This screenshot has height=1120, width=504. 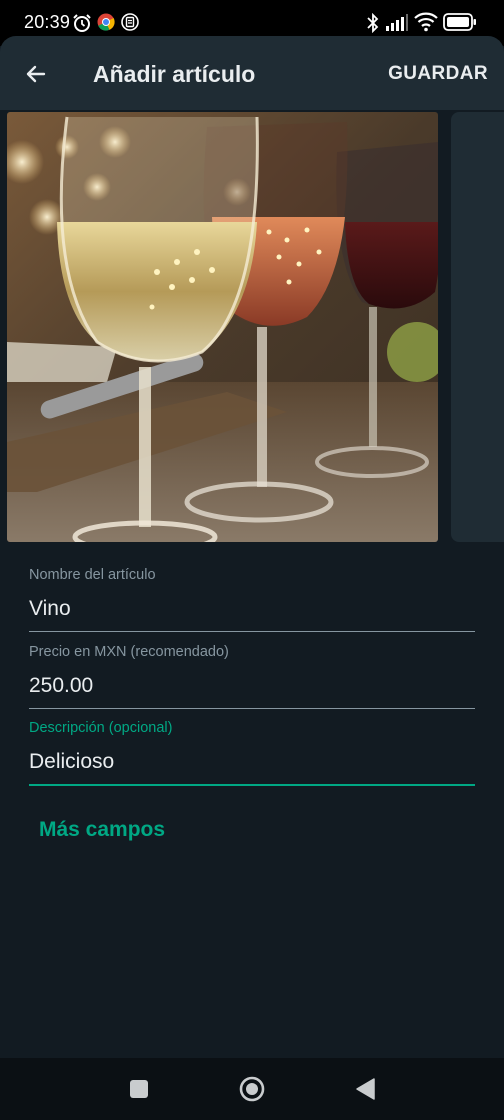 What do you see at coordinates (477, 327) in the screenshot?
I see `next-photo-placeholder` at bounding box center [477, 327].